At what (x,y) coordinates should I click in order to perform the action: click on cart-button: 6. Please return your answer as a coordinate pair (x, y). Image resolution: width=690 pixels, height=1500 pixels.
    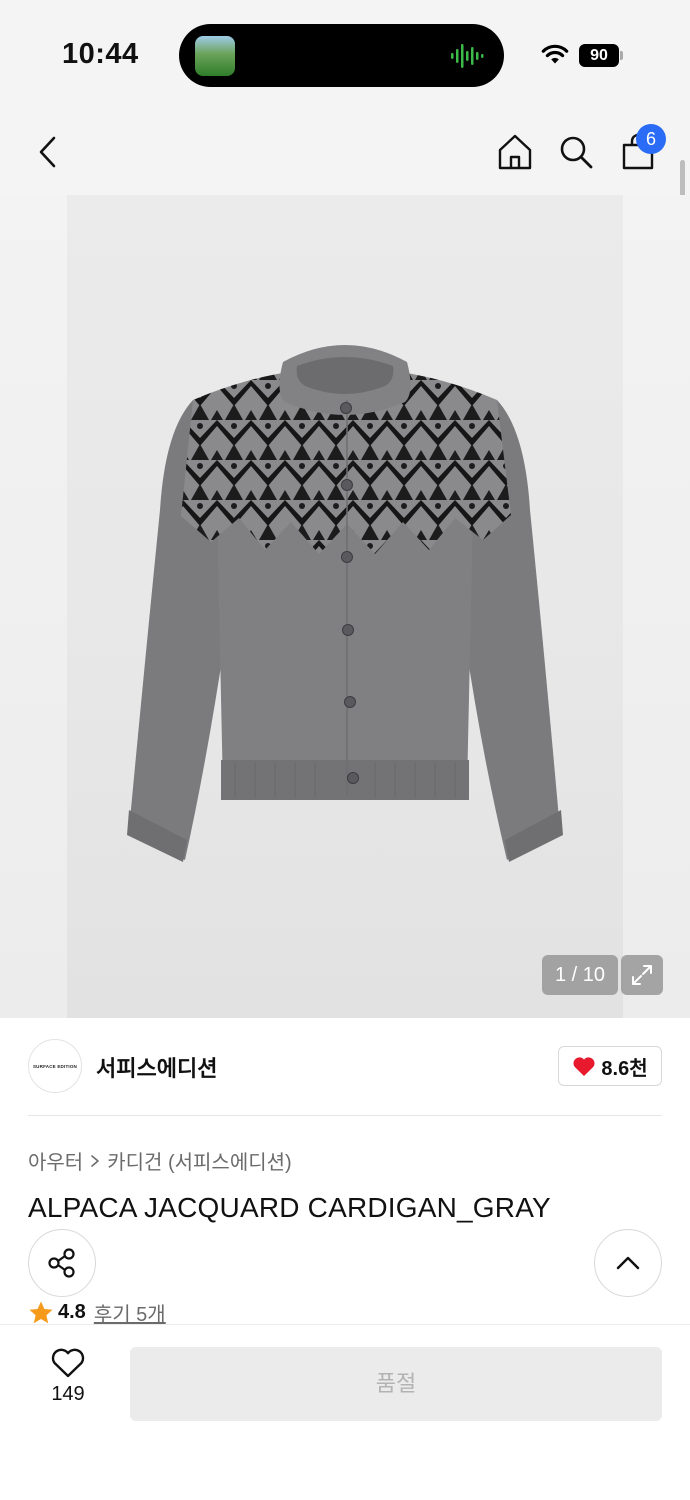
    Looking at the image, I should click on (641, 149).